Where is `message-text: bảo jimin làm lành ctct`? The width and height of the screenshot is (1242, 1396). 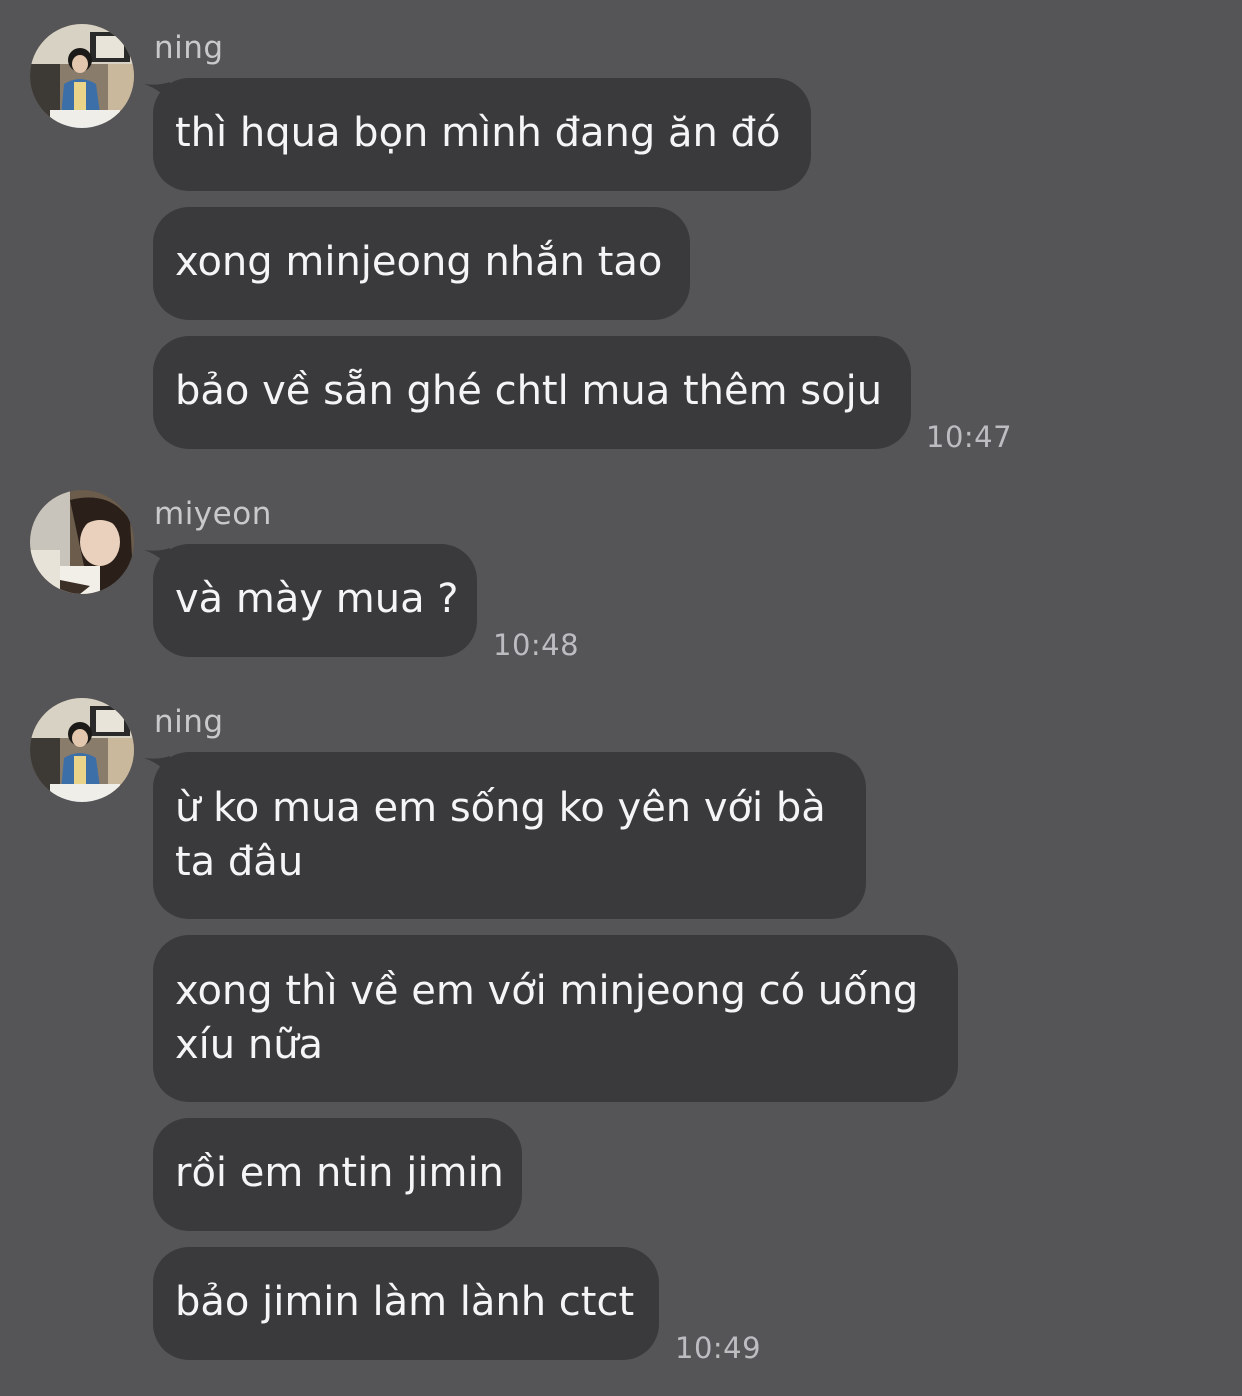 message-text: bảo jimin làm lành ctct is located at coordinates (405, 1302).